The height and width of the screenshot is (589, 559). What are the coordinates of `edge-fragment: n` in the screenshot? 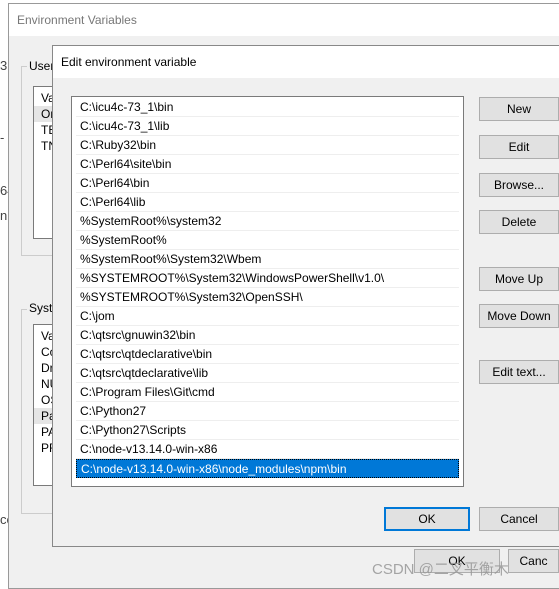 It's located at (4, 215).